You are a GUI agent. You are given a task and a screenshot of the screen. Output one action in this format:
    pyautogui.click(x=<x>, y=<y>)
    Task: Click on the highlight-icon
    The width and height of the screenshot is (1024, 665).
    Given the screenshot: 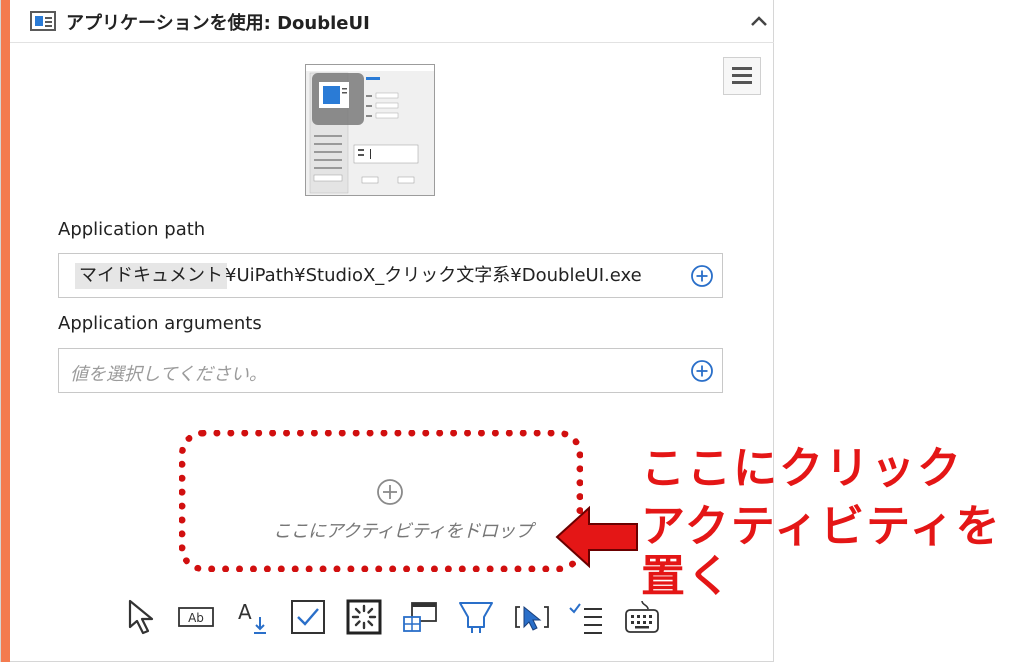 What is the action you would take?
    pyautogui.click(x=476, y=617)
    